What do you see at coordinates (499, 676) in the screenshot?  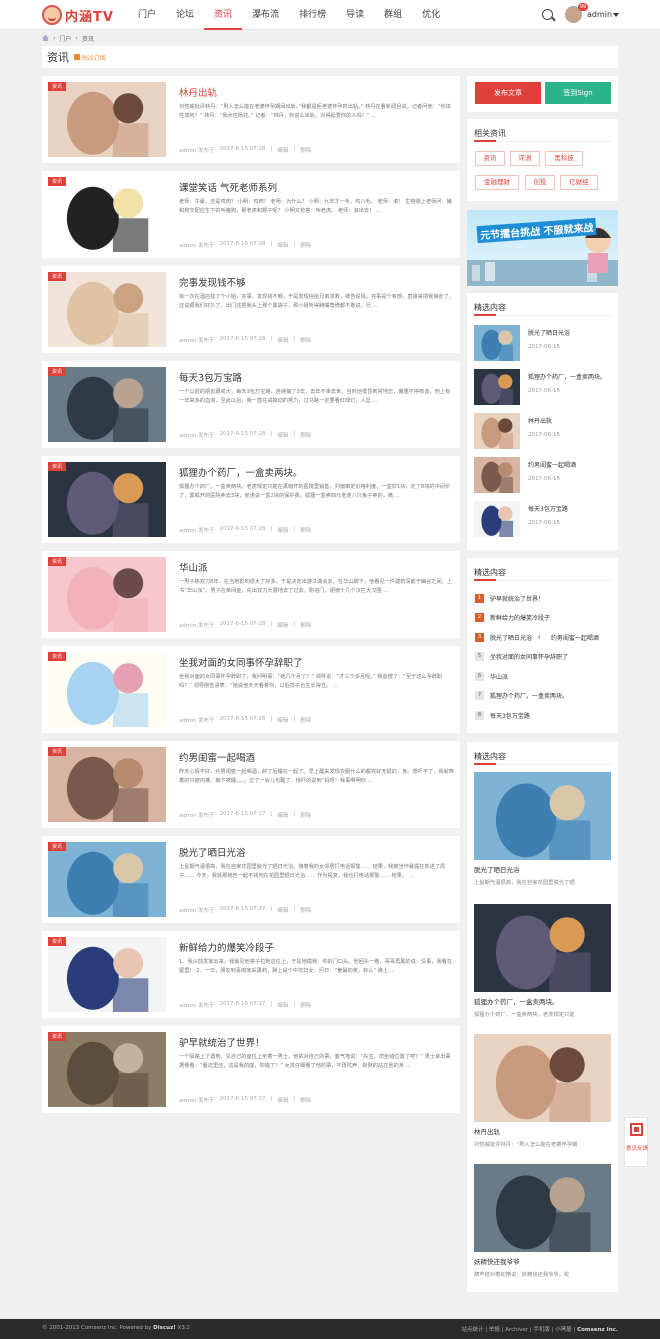 I see `rank-title: 华山派` at bounding box center [499, 676].